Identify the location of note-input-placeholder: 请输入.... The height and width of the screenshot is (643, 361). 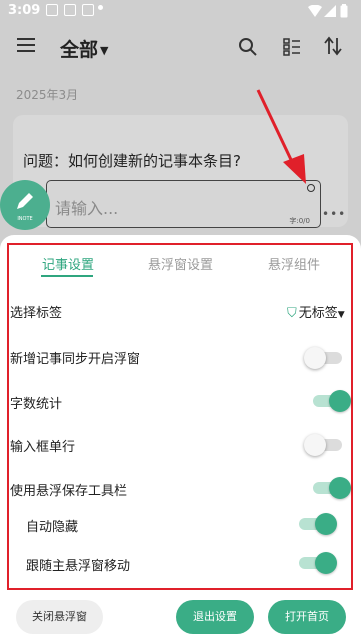
(87, 208).